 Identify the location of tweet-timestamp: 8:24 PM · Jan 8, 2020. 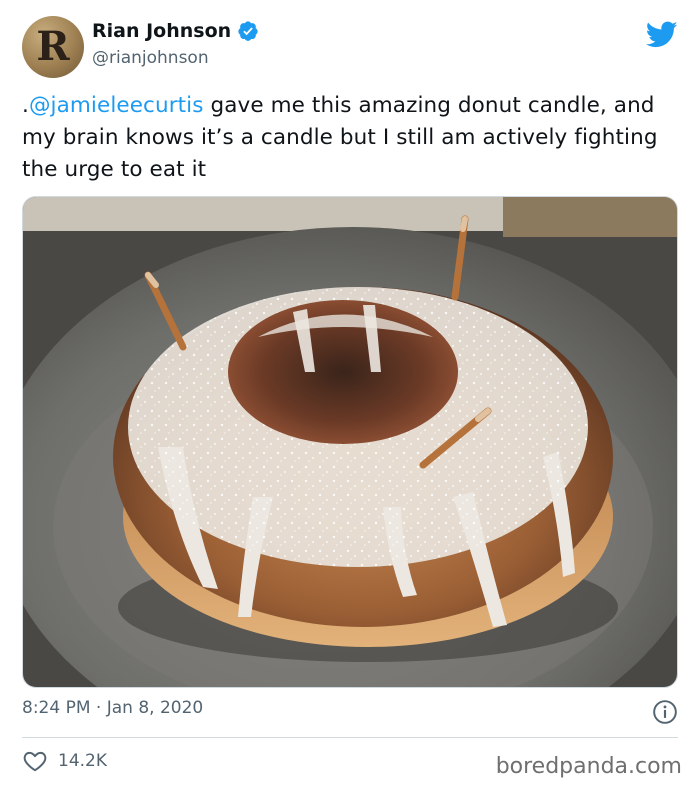
(112, 708).